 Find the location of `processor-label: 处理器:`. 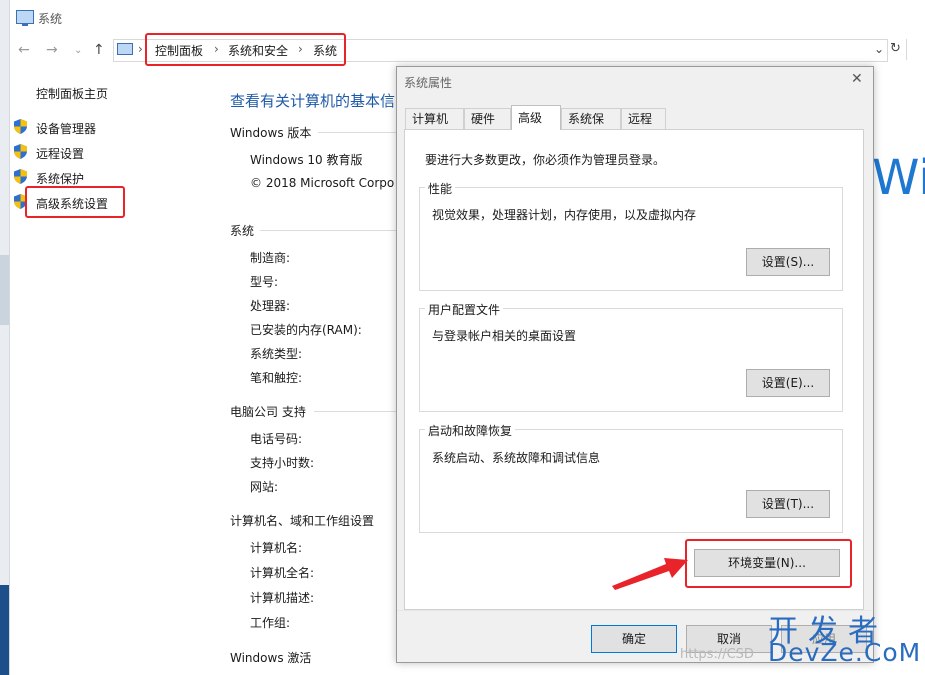

processor-label: 处理器: is located at coordinates (270, 306).